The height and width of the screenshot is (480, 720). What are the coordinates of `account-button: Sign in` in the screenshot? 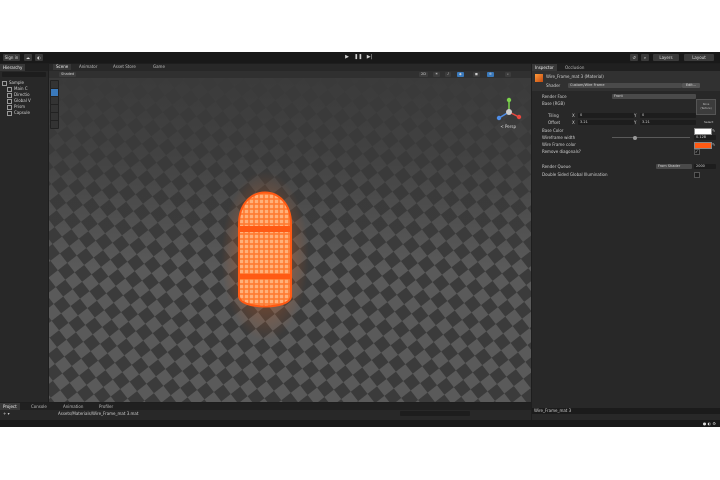 It's located at (11, 57).